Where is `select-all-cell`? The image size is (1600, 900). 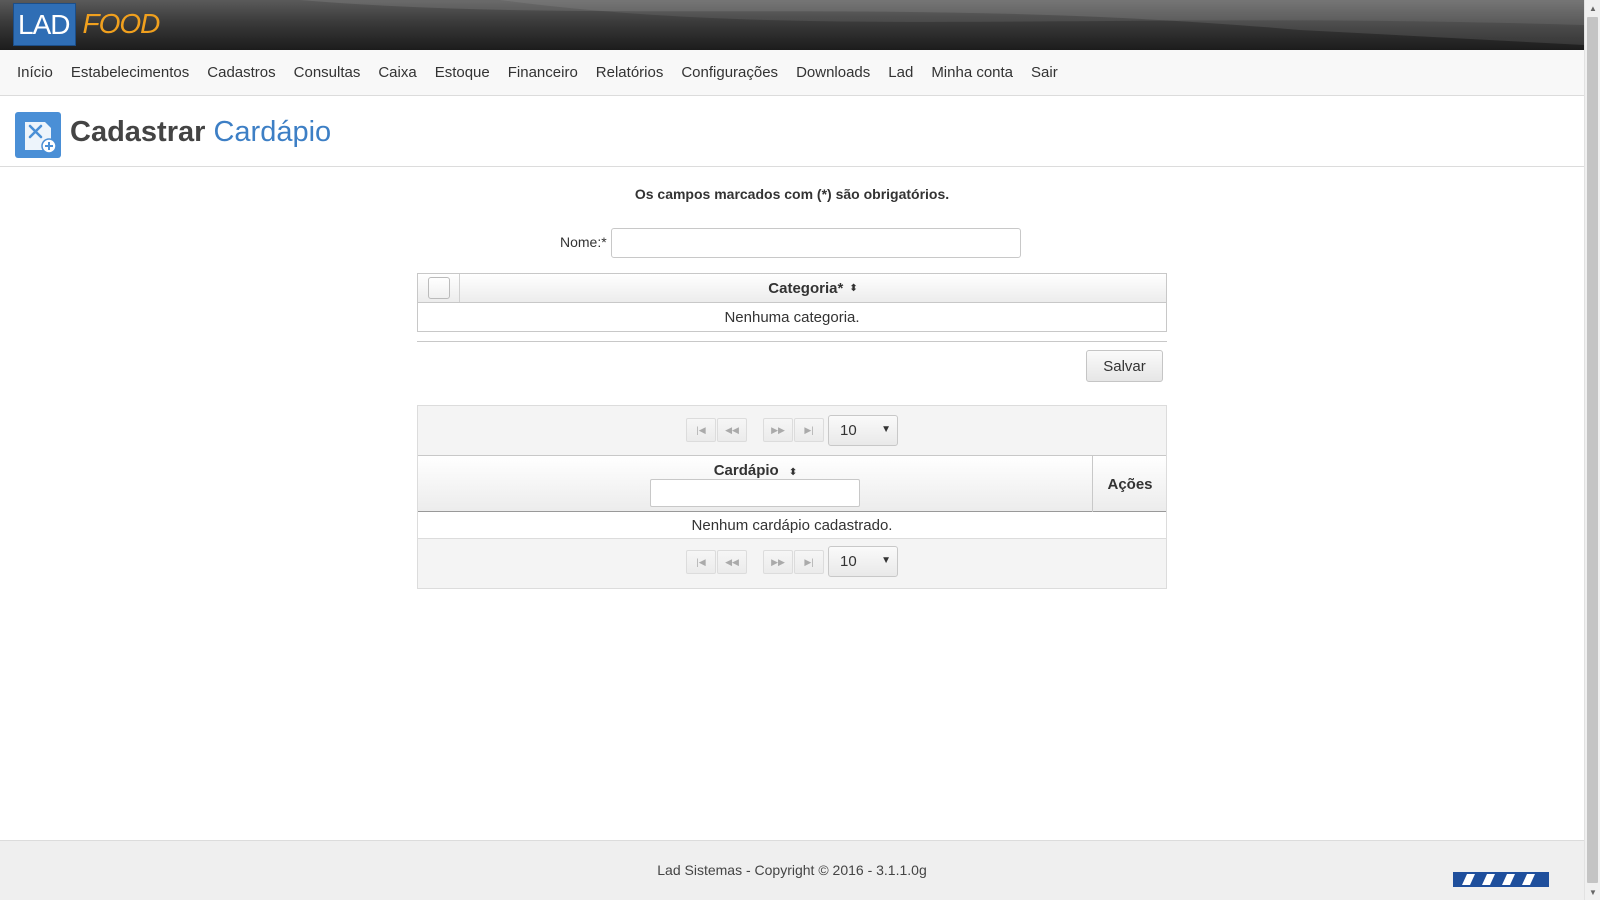
select-all-cell is located at coordinates (439, 288).